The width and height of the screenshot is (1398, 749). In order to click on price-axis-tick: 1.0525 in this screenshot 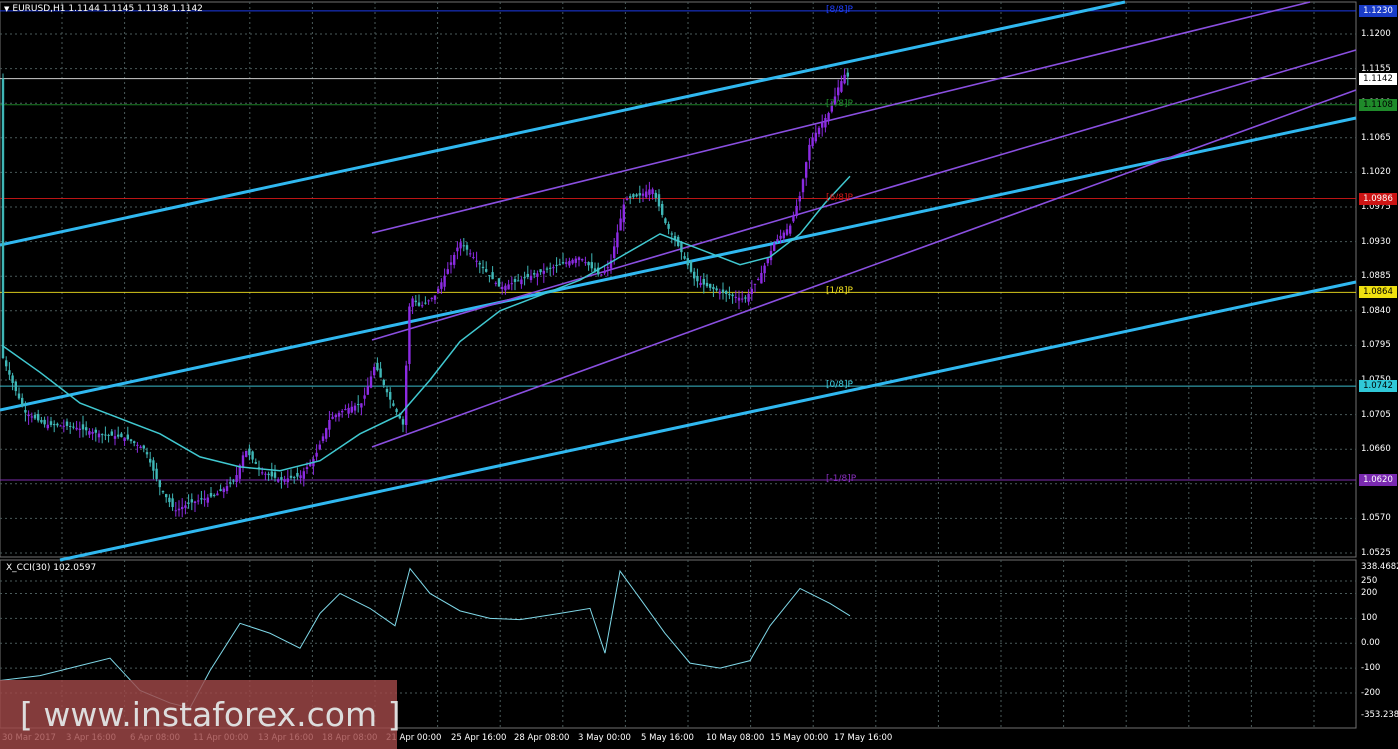, I will do `click(1376, 553)`.